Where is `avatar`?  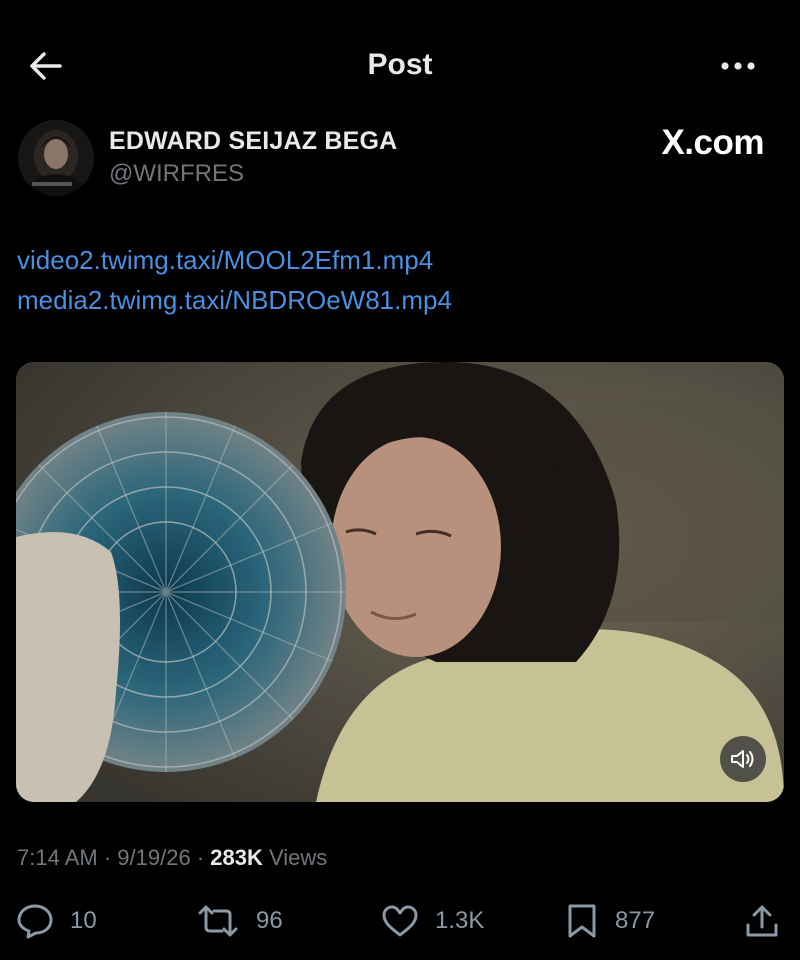 avatar is located at coordinates (56, 158).